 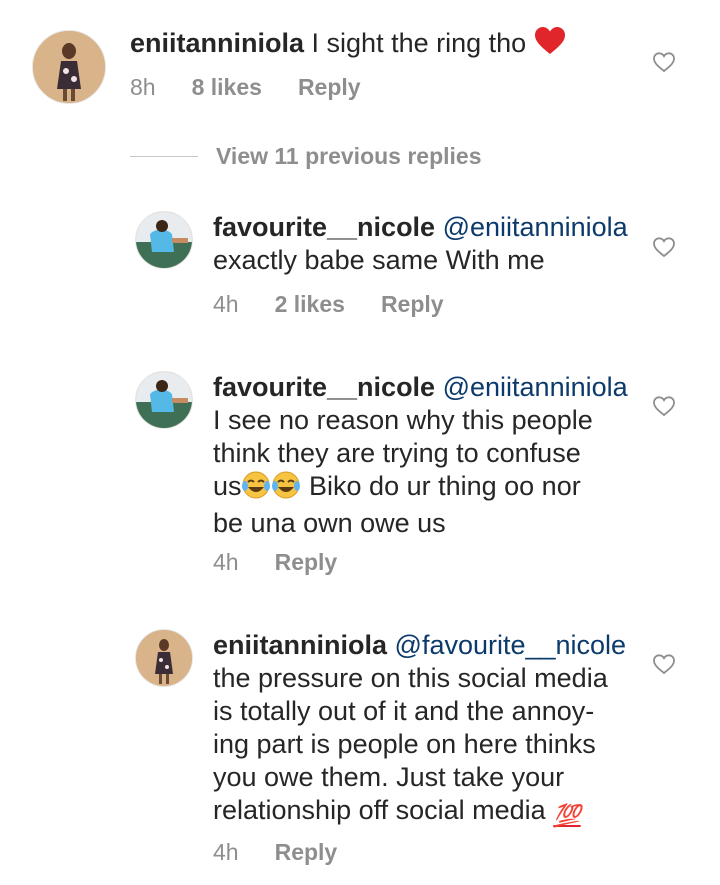 What do you see at coordinates (329, 523) in the screenshot?
I see `comment-body-line: be una own owe us` at bounding box center [329, 523].